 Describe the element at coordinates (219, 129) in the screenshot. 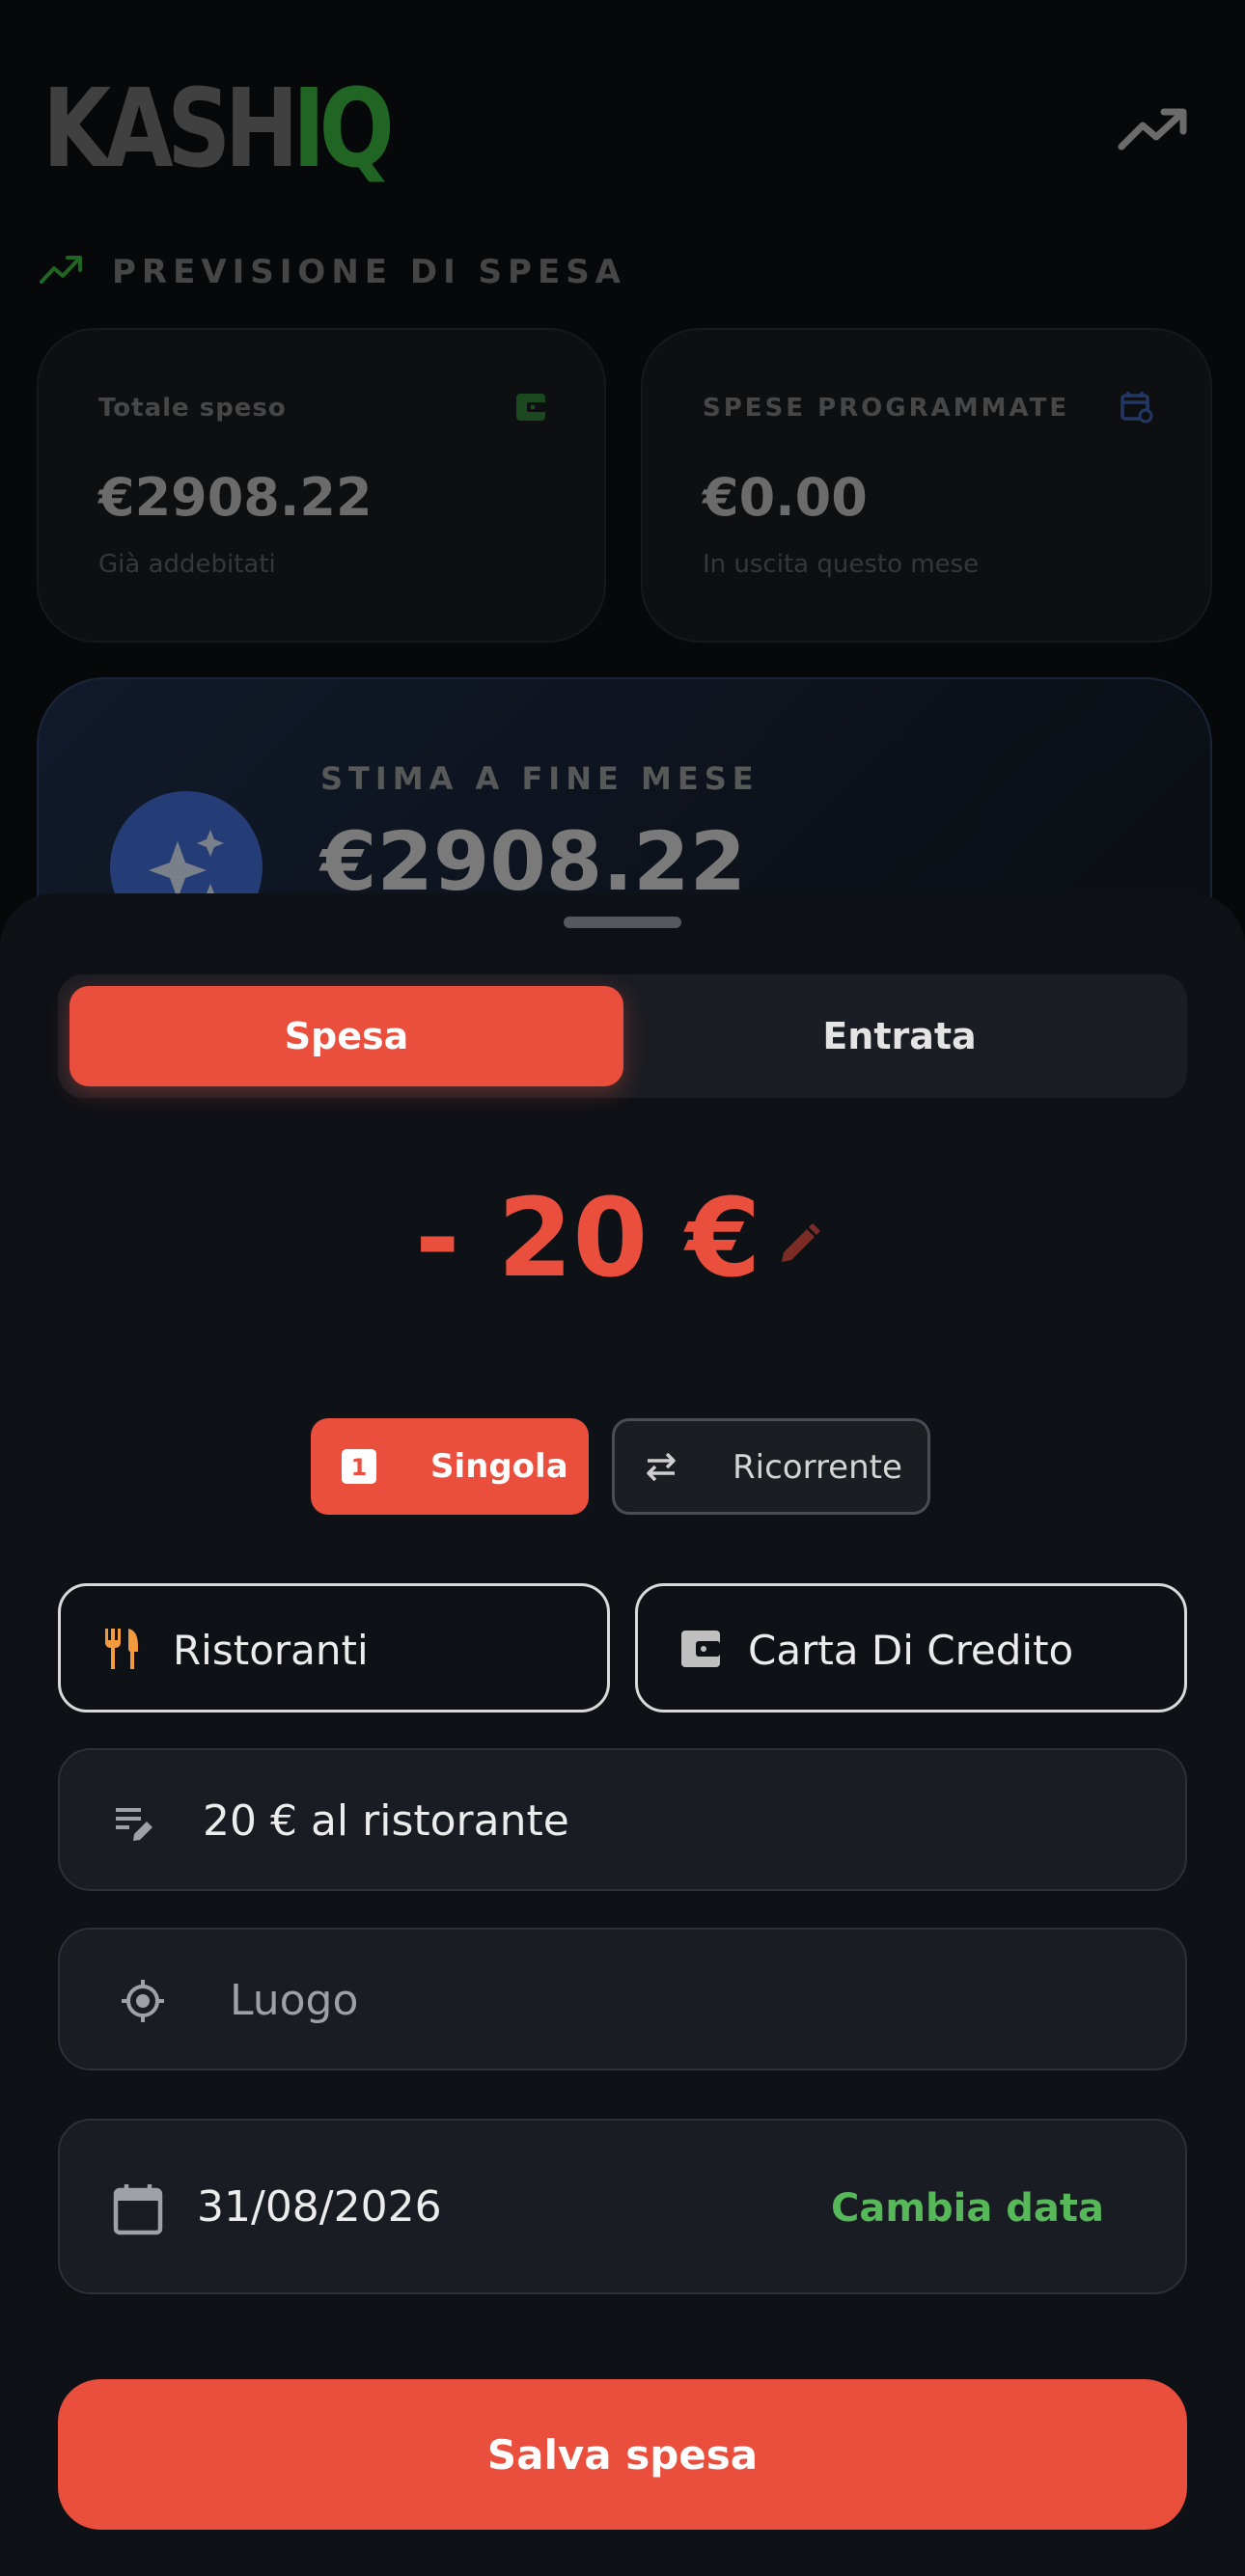

I see `app-logo: KASHIQ` at that location.